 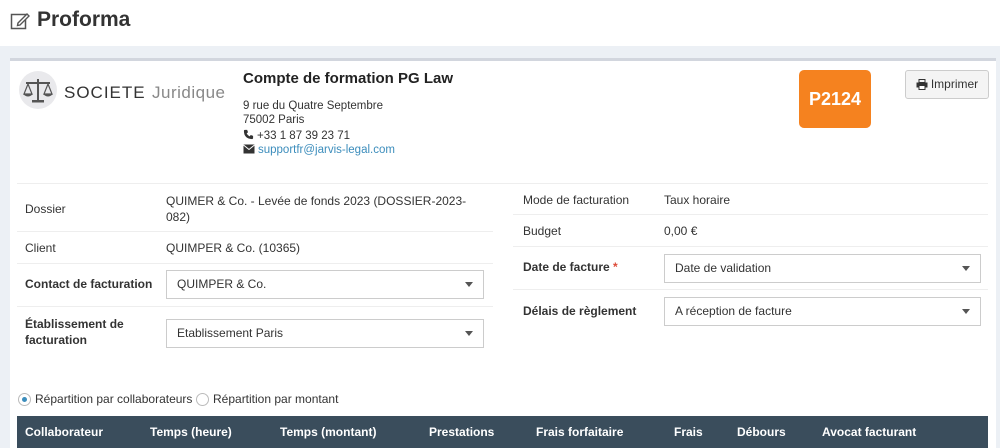 I want to click on logo-word-societe: SOCIETE, so click(x=105, y=92).